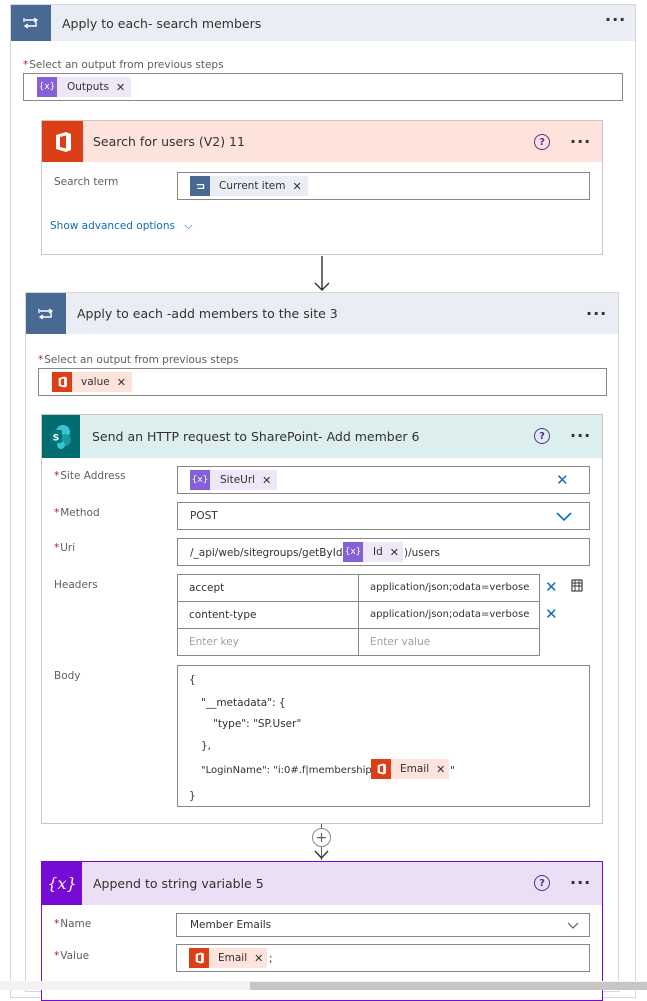 This screenshot has width=647, height=1001. Describe the element at coordinates (77, 513) in the screenshot. I see `method-label: *Method` at that location.